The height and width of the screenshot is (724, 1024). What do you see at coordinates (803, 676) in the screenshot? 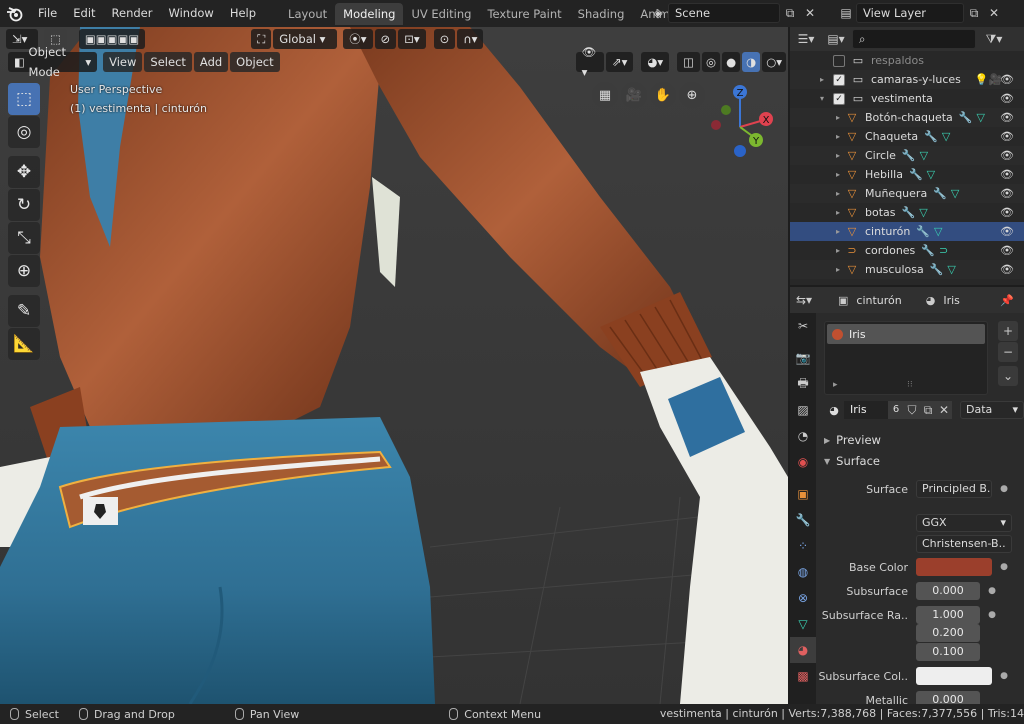
I see `texture-tab-icon: ▩` at bounding box center [803, 676].